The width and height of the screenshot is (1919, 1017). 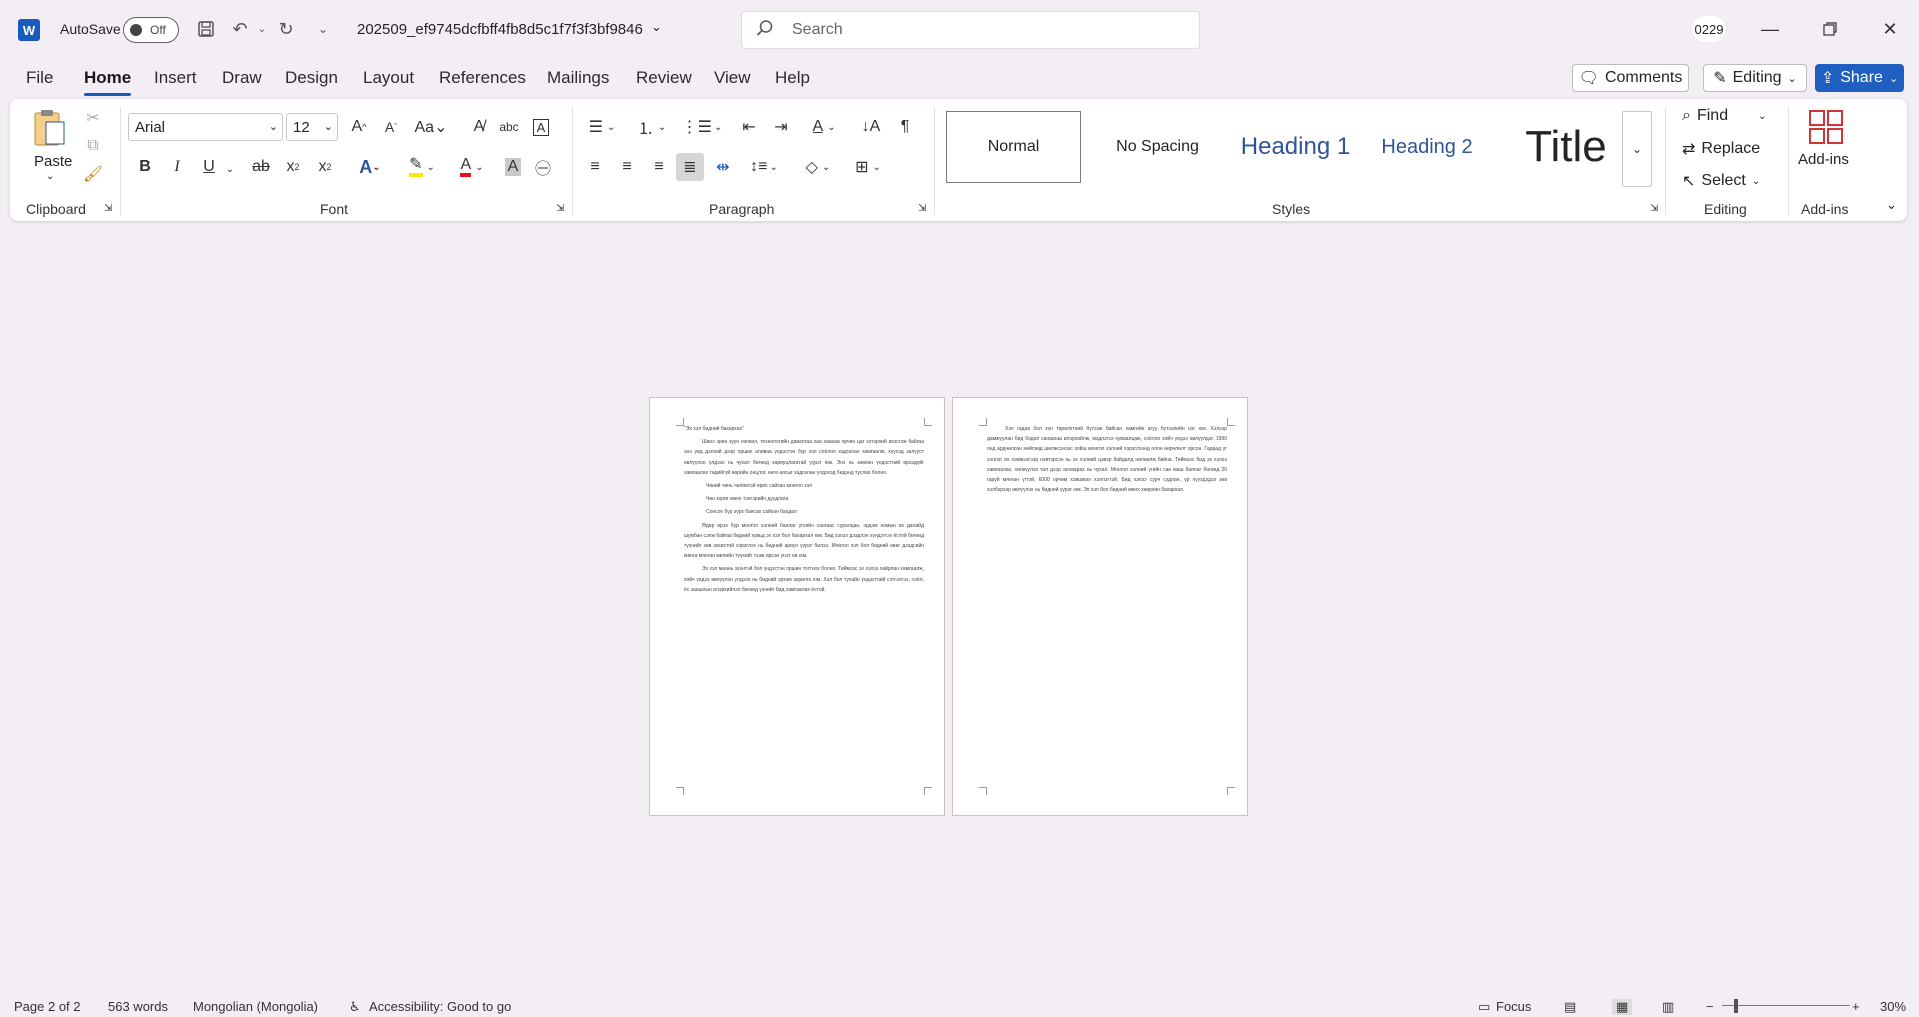 I want to click on paragraph-launcher-icon: ⇲, so click(x=922, y=208).